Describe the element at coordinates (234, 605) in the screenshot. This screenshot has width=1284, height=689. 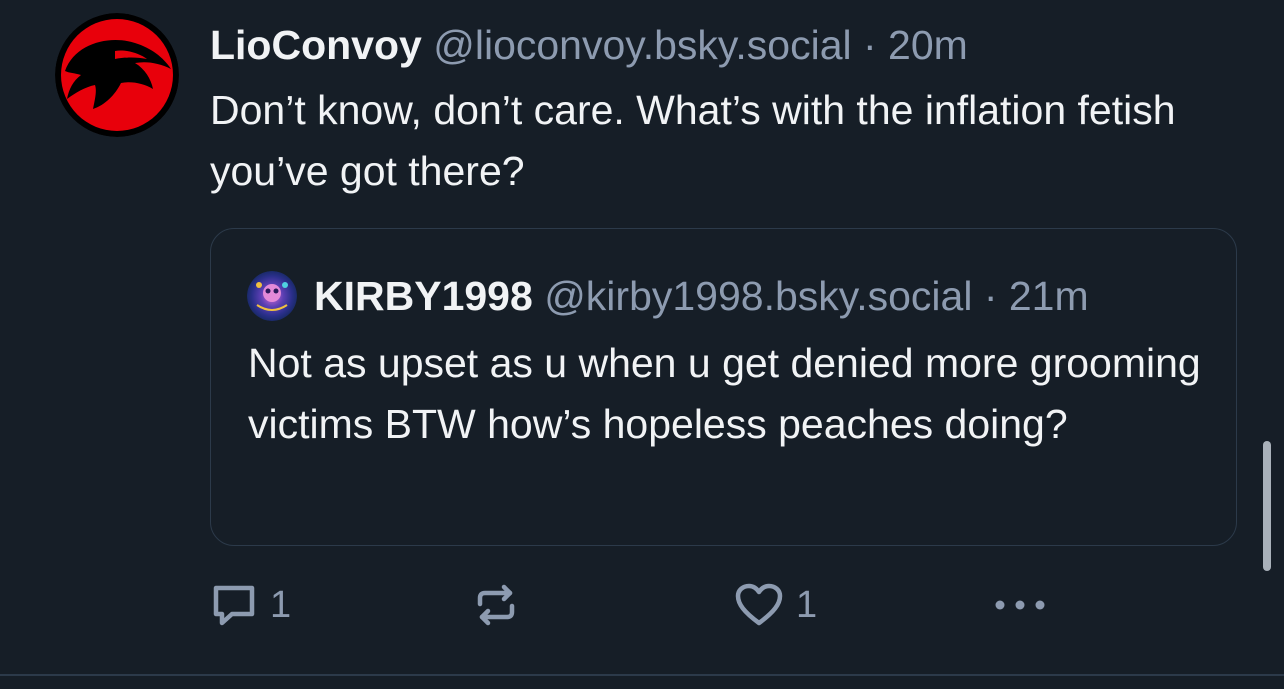
I see `reply-icon` at that location.